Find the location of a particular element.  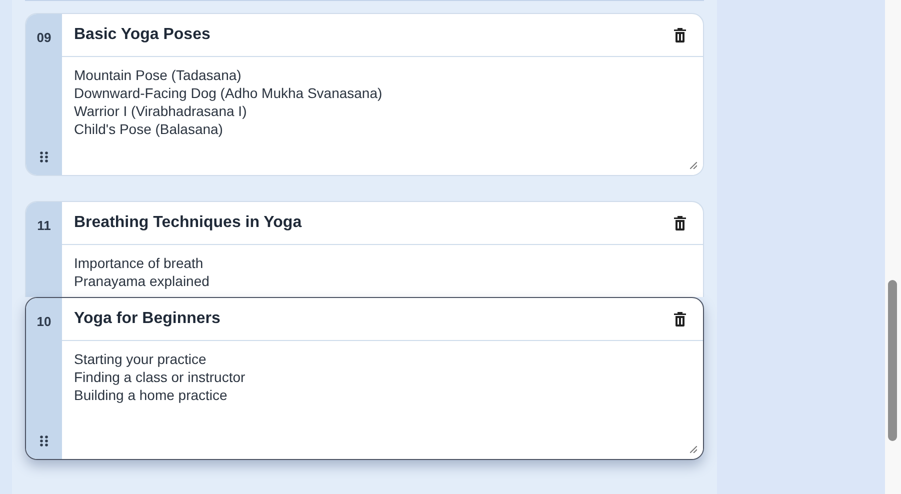

lesson-title: Basic Yoga Poses is located at coordinates (142, 35).